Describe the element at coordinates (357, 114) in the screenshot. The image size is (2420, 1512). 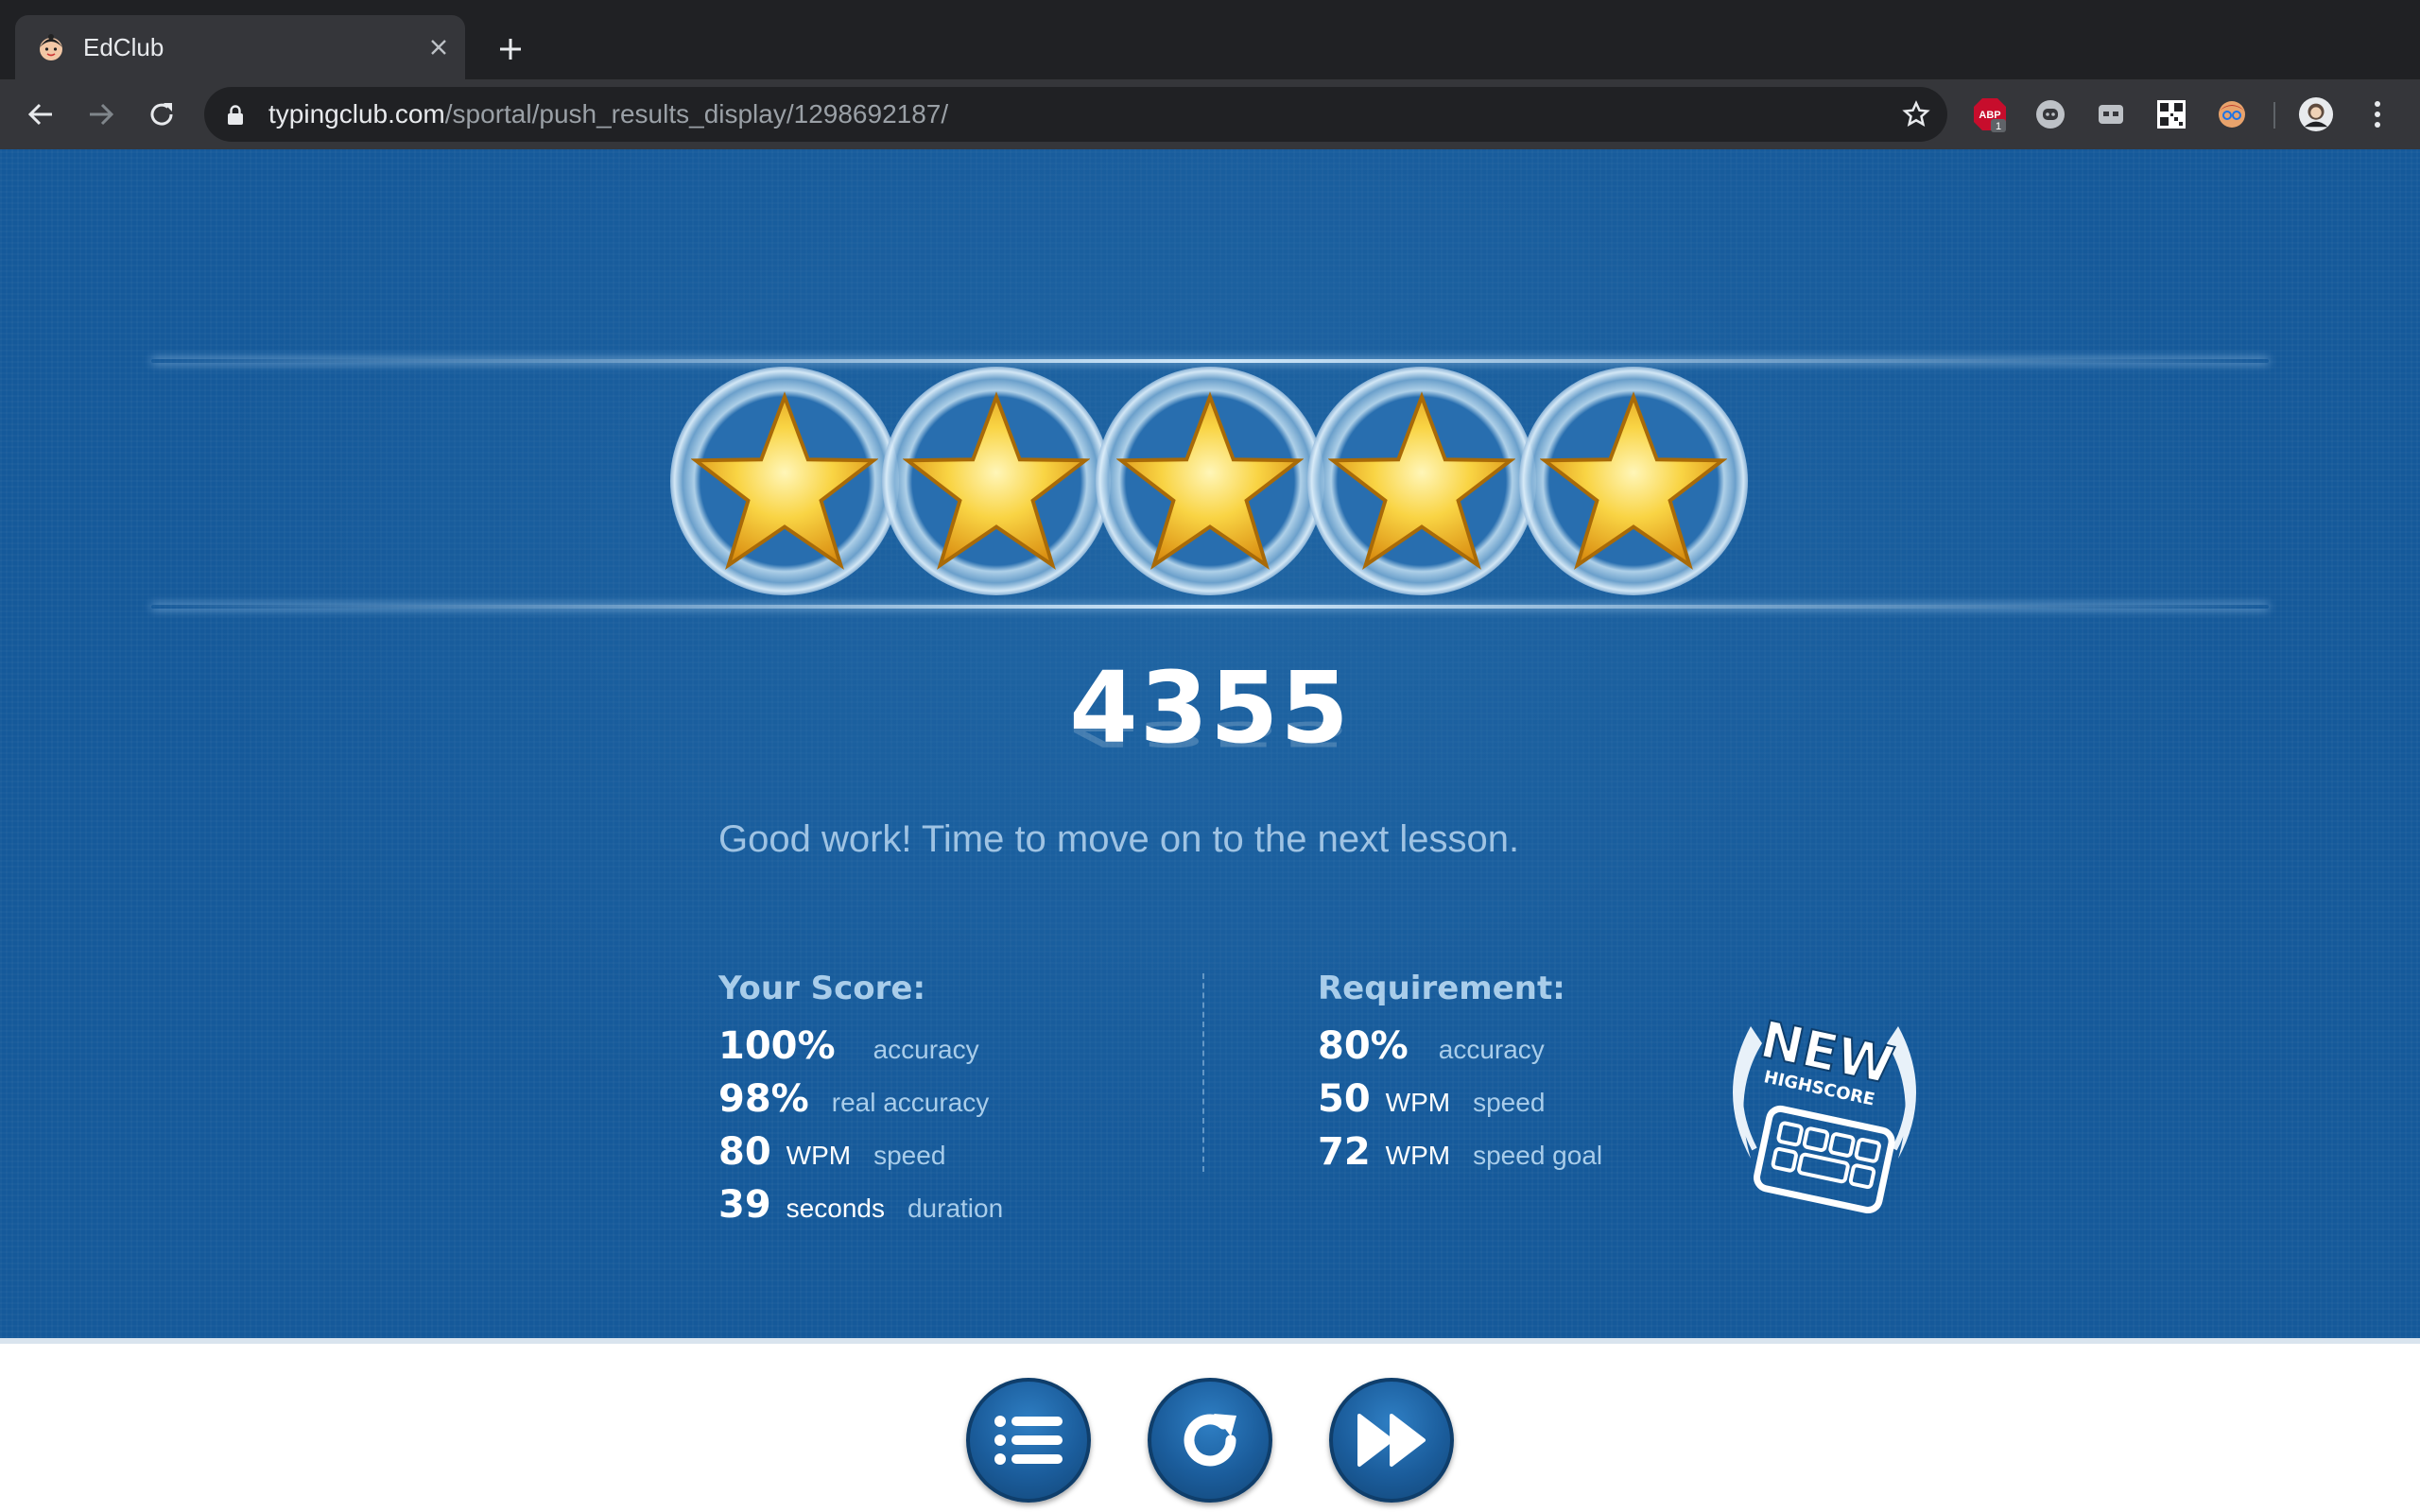
I see `url-host: typingclub.com` at that location.